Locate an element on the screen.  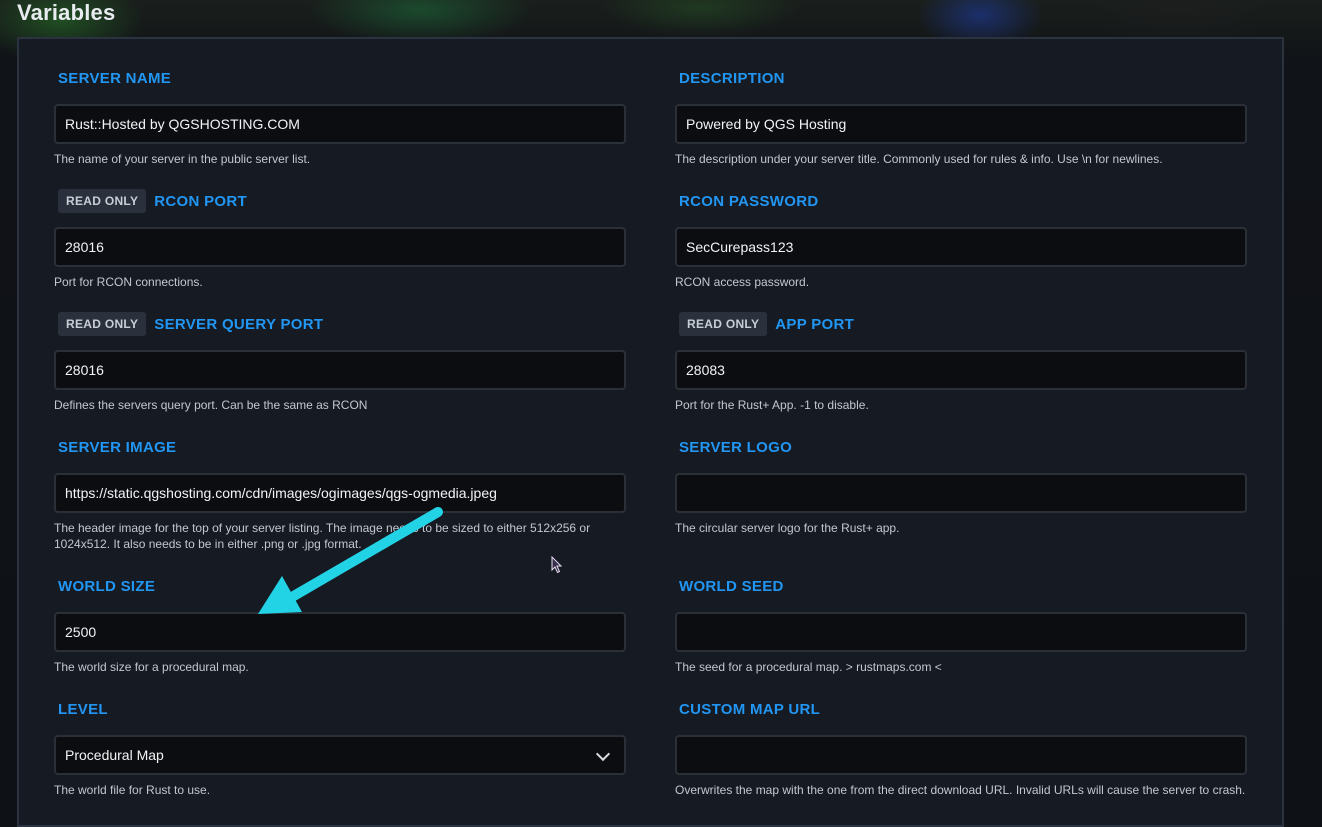
rcon-port-help: Port for RCON connections. is located at coordinates (128, 282).